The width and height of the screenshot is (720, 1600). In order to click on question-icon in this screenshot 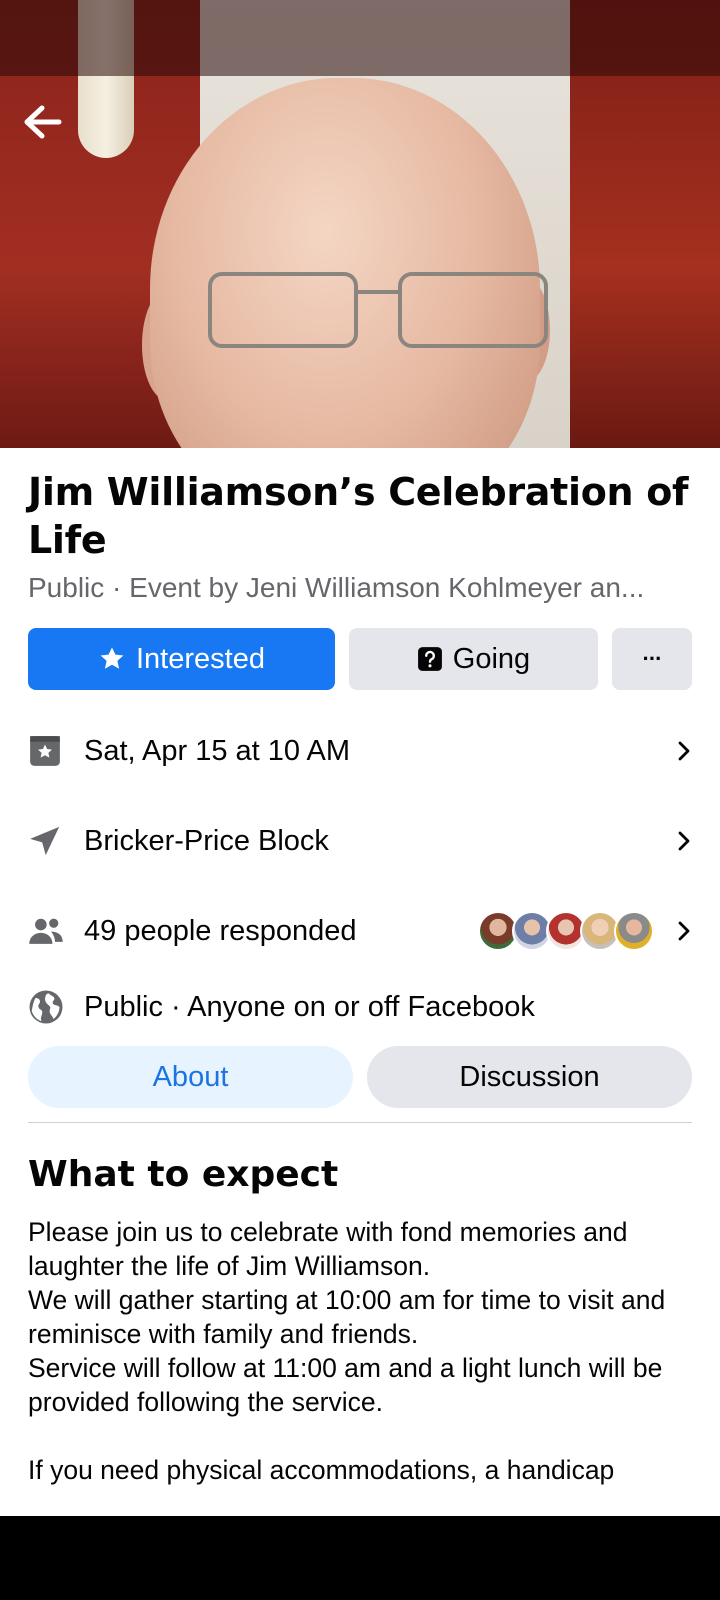, I will do `click(430, 659)`.